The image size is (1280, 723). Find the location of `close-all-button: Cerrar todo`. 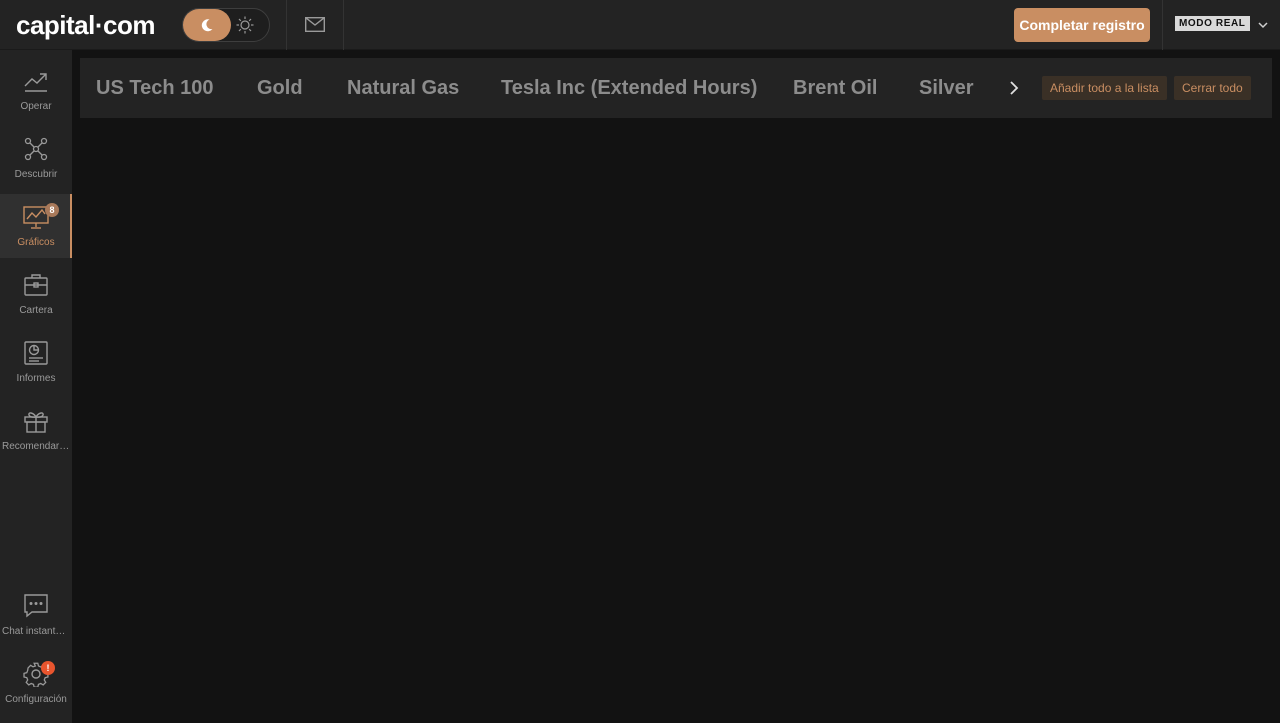

close-all-button: Cerrar todo is located at coordinates (1212, 88).